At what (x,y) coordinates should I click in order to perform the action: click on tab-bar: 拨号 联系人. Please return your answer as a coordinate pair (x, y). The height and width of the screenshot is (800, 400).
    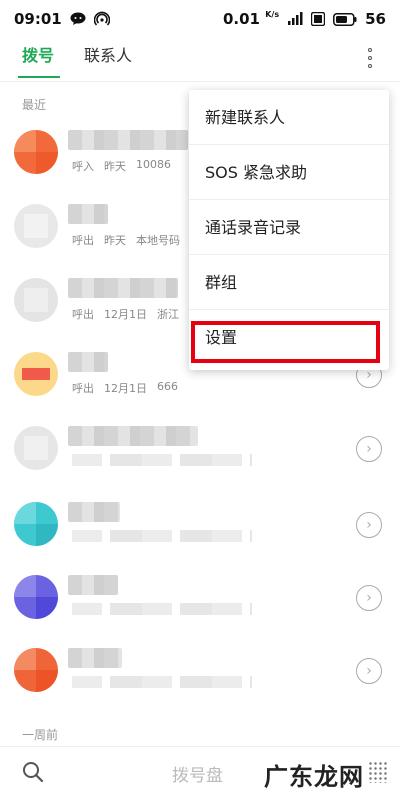
    Looking at the image, I should click on (200, 60).